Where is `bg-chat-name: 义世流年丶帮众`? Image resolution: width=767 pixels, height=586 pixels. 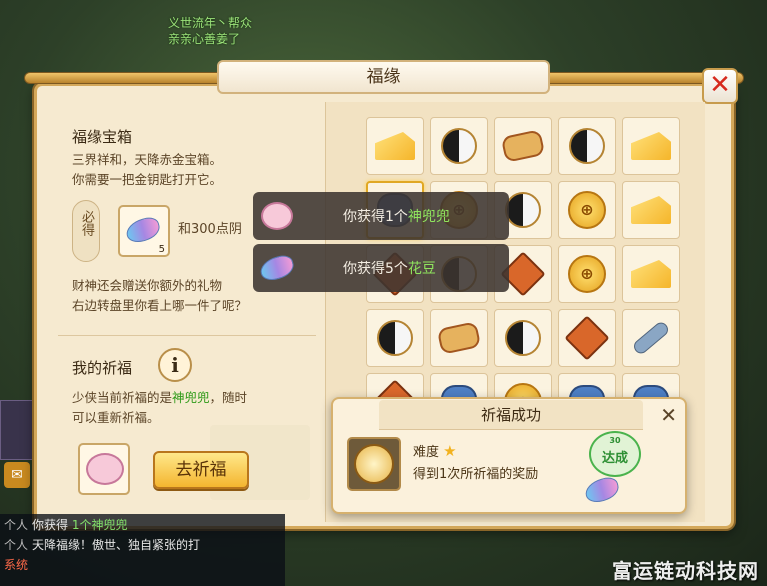 bg-chat-name: 义世流年丶帮众 is located at coordinates (210, 23).